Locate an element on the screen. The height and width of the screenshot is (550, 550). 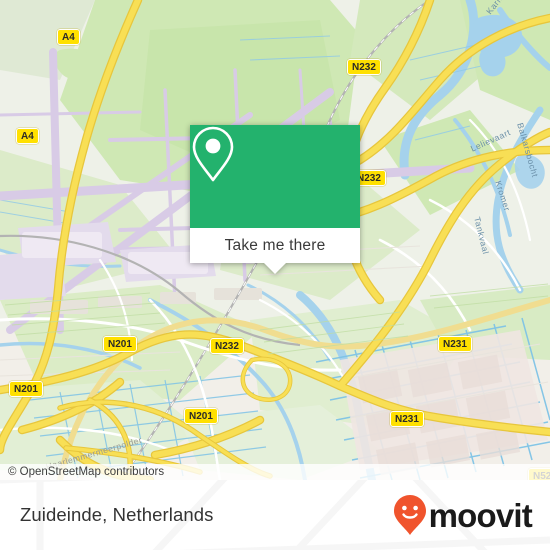
moovit-smiley-pin-icon is located at coordinates (409, 515).